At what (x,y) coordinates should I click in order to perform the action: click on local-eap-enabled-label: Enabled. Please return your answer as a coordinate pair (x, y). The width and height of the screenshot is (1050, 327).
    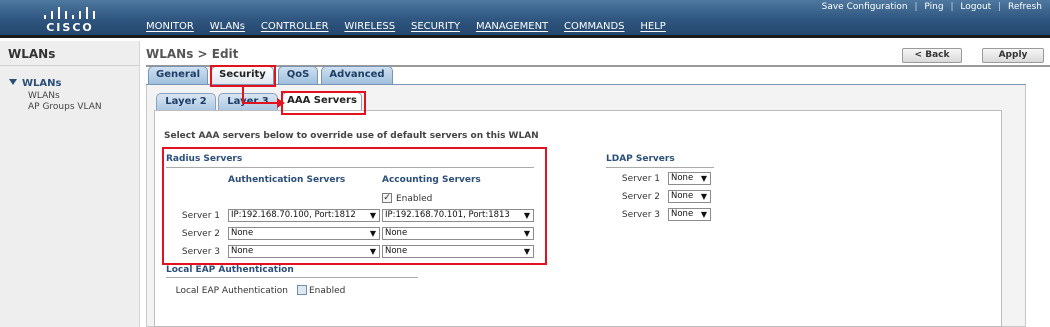
    Looking at the image, I should click on (327, 291).